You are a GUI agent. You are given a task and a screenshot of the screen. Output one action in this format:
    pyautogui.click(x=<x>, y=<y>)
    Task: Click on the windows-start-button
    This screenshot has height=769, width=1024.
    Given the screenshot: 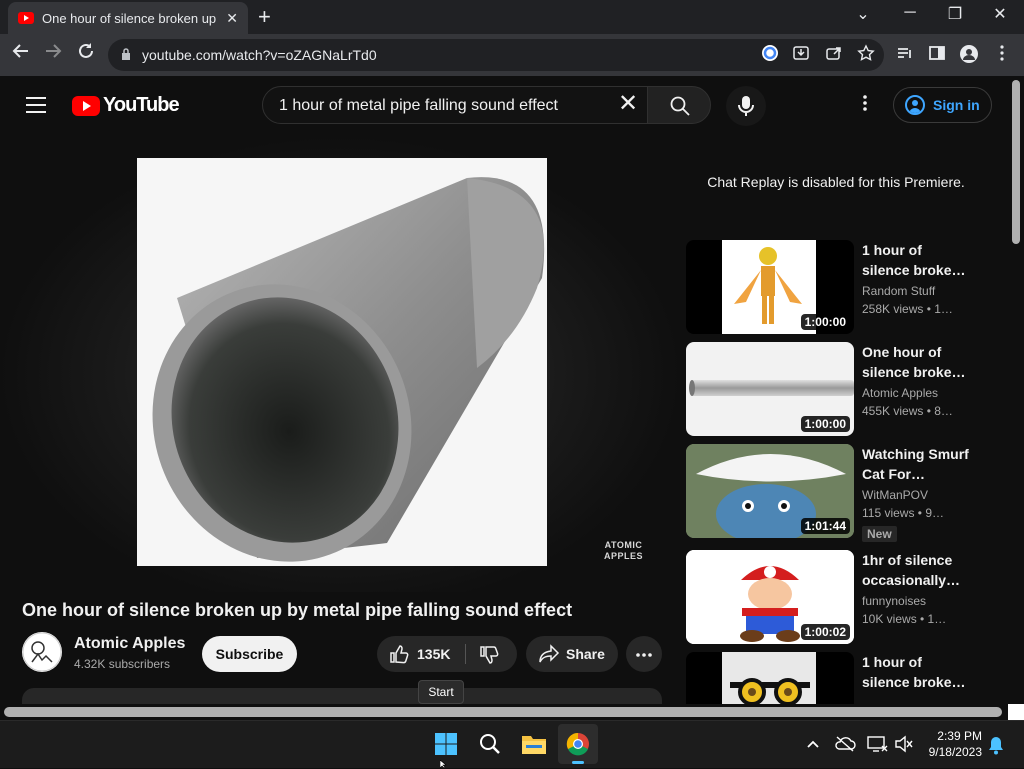 What is the action you would take?
    pyautogui.click(x=446, y=744)
    